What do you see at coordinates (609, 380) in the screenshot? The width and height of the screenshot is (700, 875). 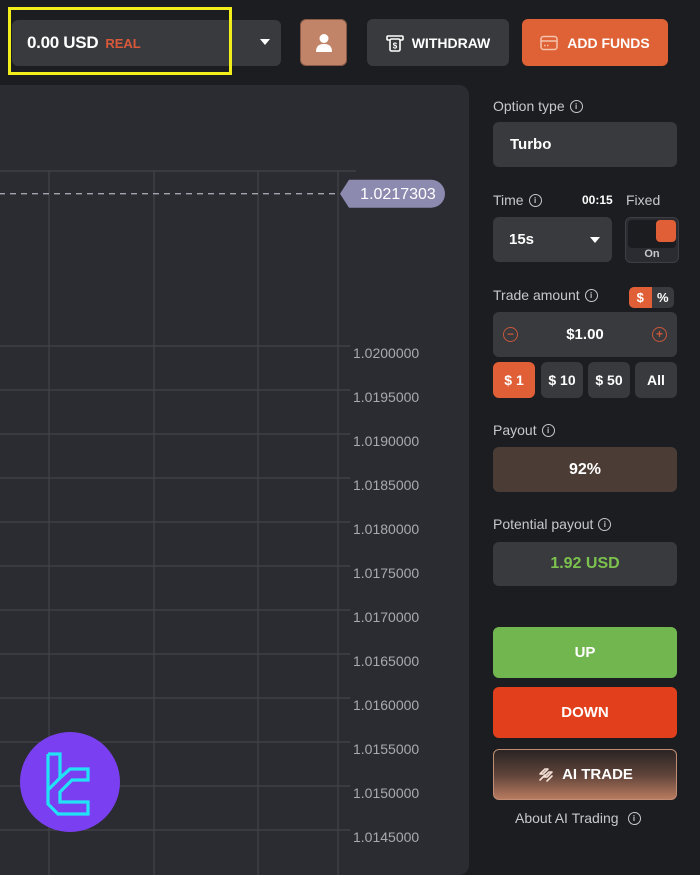 I see `preset-50-button: $ 50` at bounding box center [609, 380].